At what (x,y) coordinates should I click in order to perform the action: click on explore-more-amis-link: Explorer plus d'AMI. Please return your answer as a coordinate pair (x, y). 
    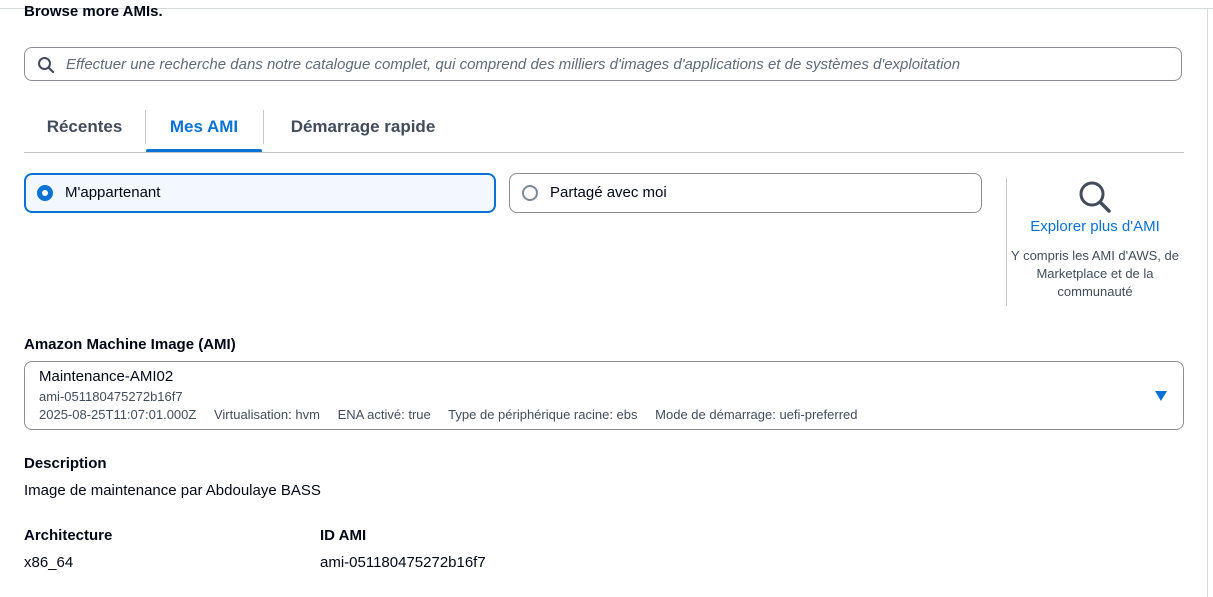
    Looking at the image, I should click on (1095, 227).